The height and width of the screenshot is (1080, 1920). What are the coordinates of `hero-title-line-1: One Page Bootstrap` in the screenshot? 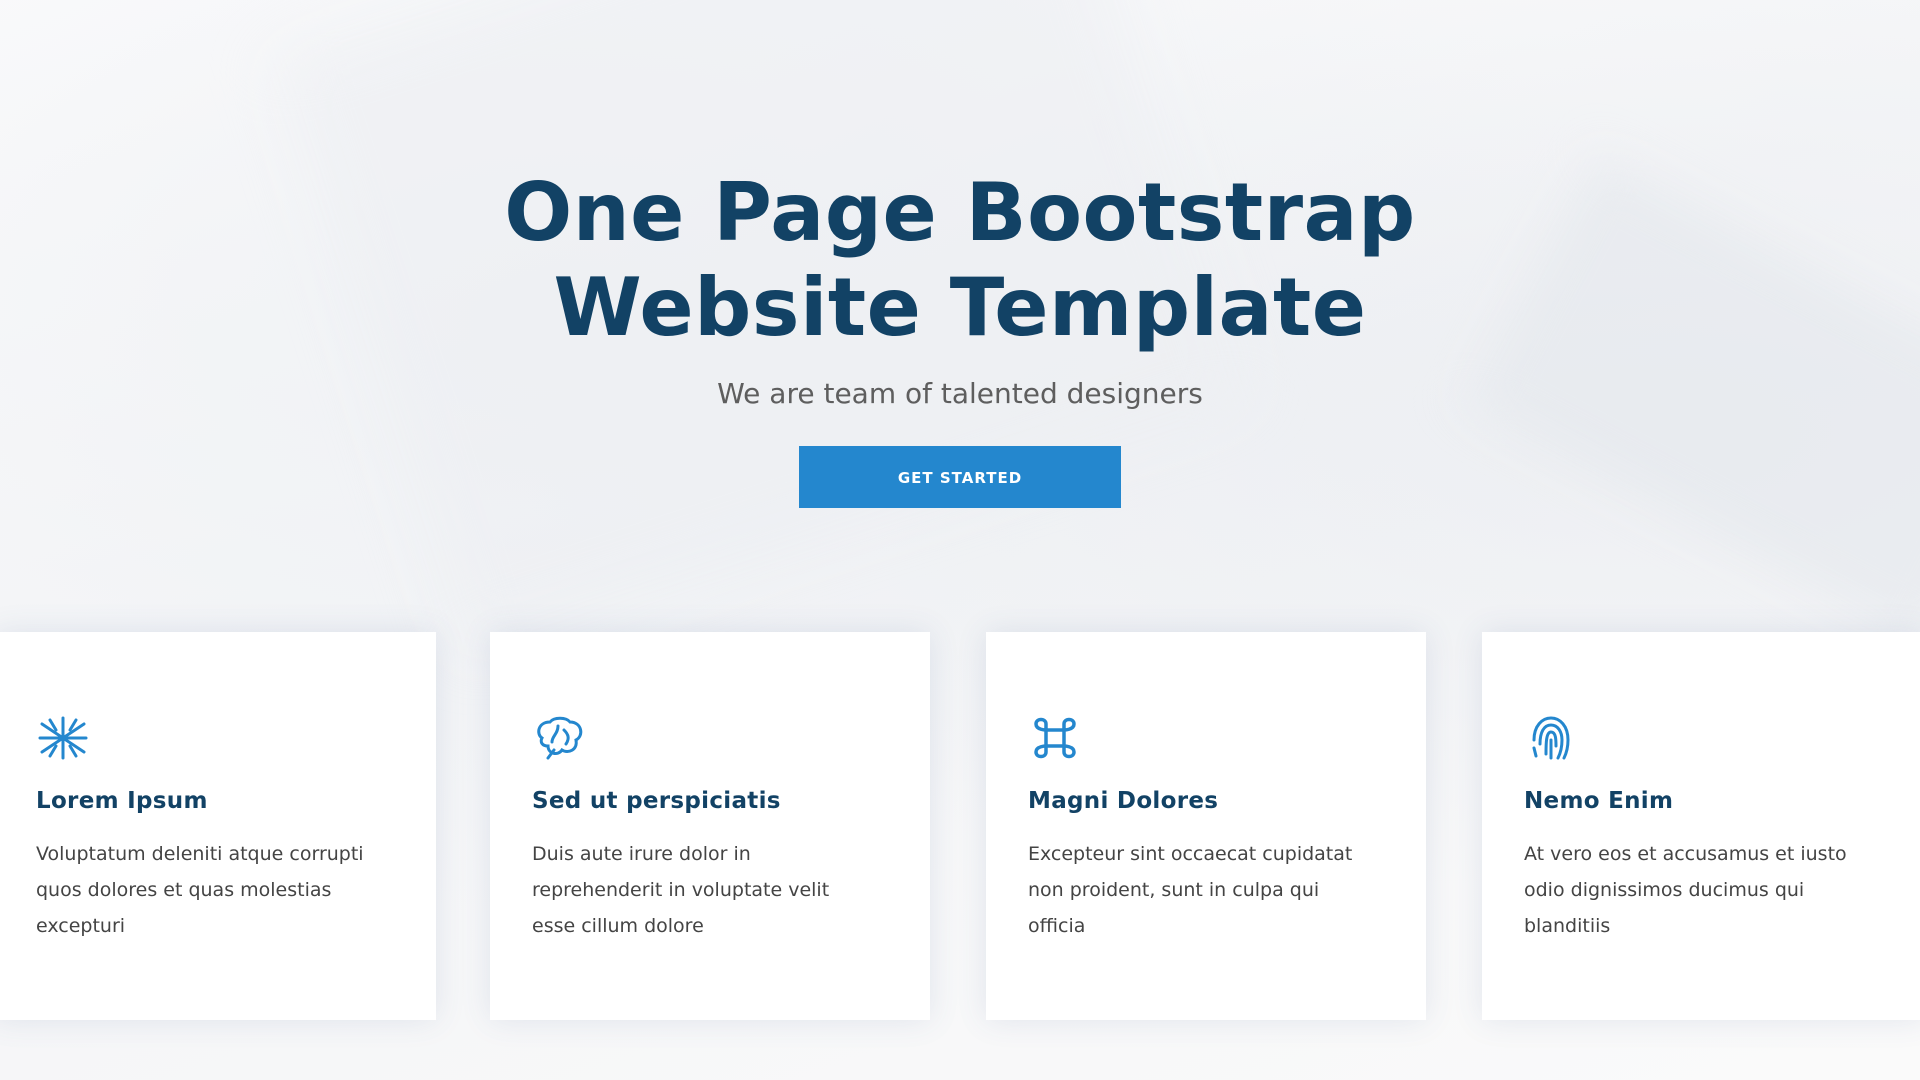 It's located at (960, 212).